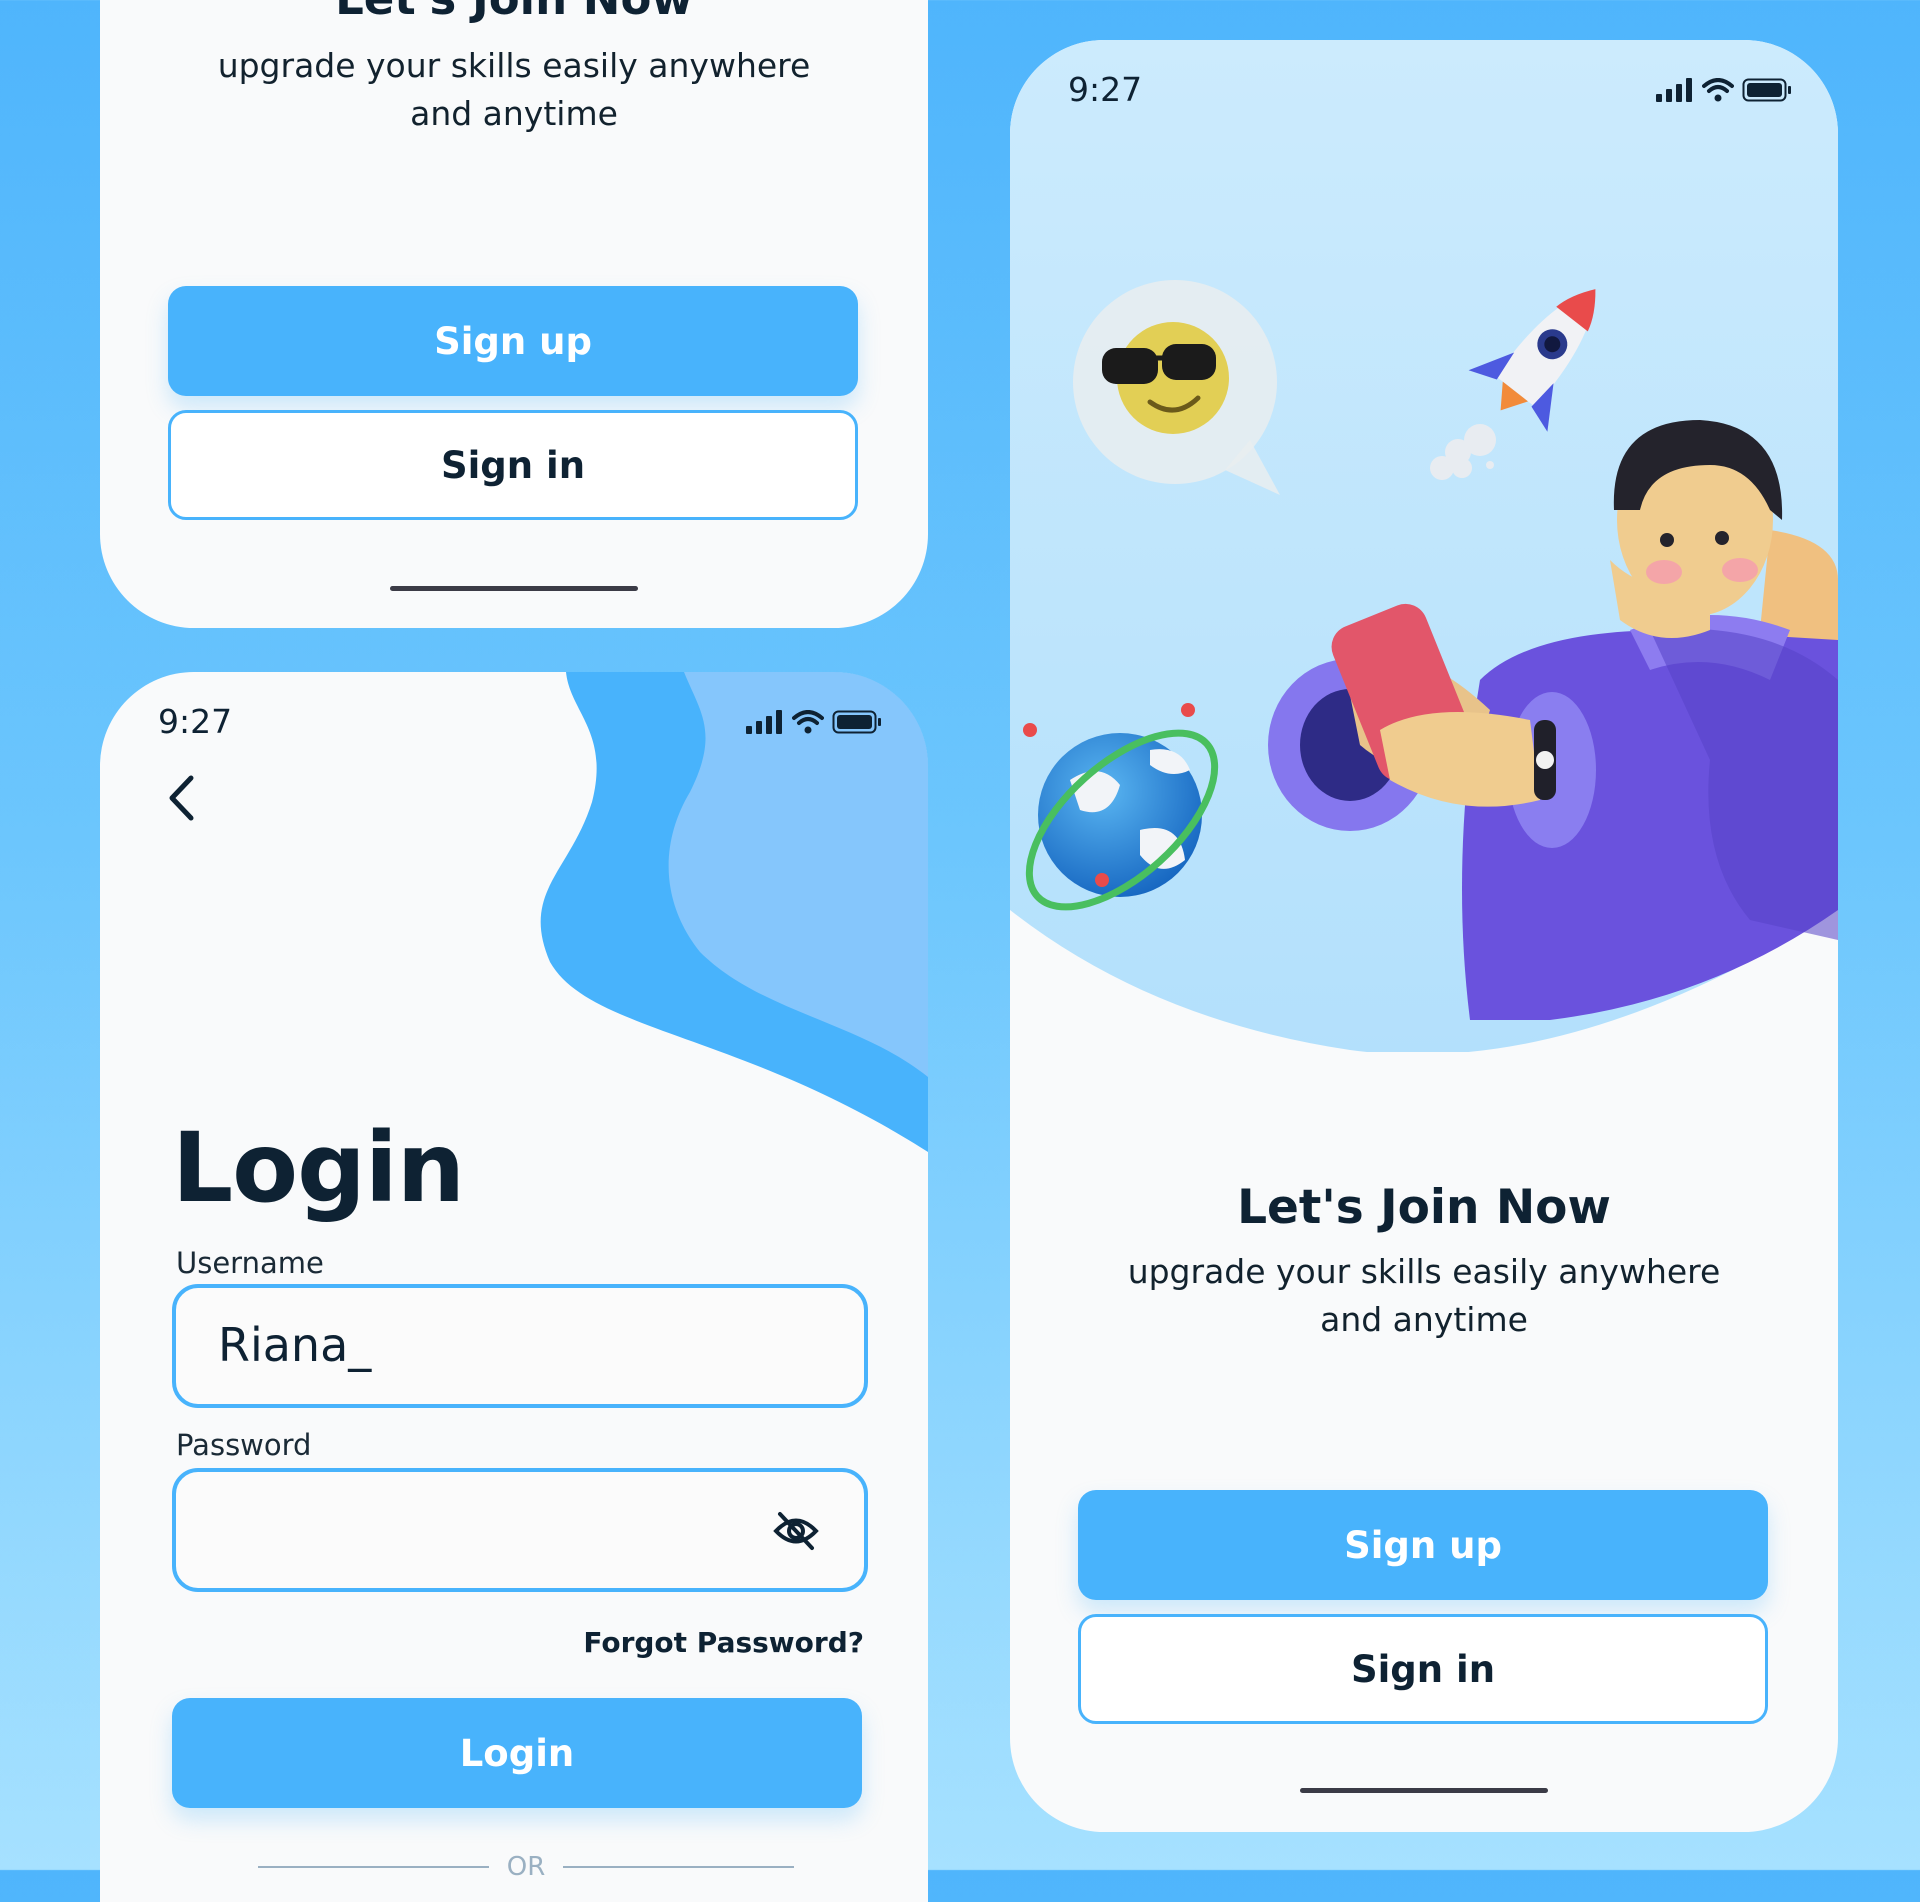 The image size is (1920, 1902). I want to click on welcome-subtitle-line1: upgrade your skills easily anywhere, so click(1424, 1271).